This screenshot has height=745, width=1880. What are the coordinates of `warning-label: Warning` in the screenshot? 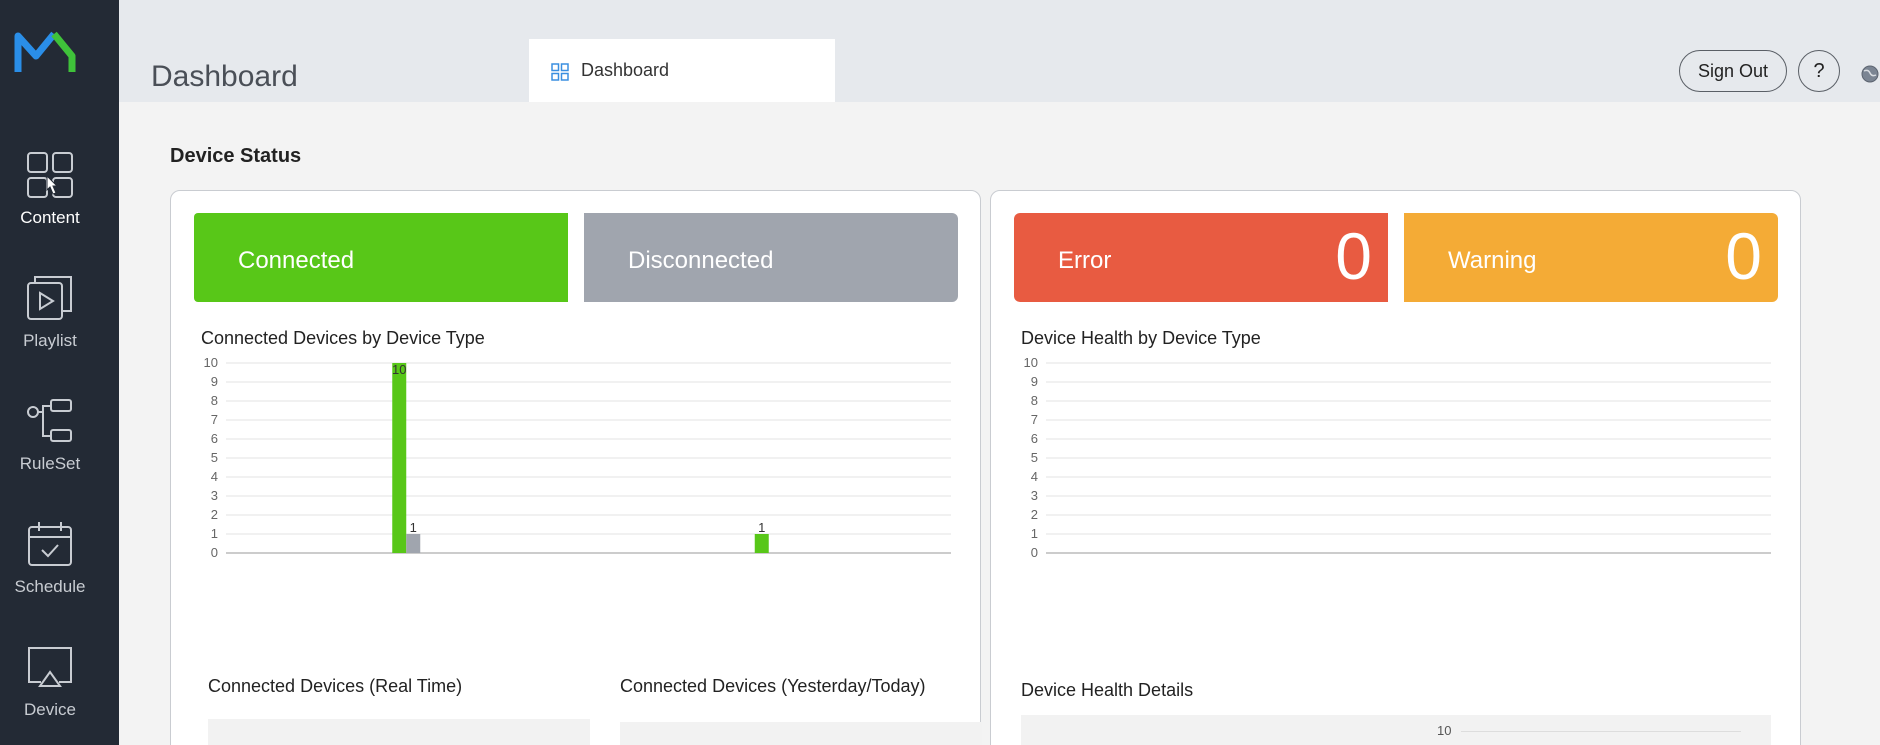 It's located at (1492, 260).